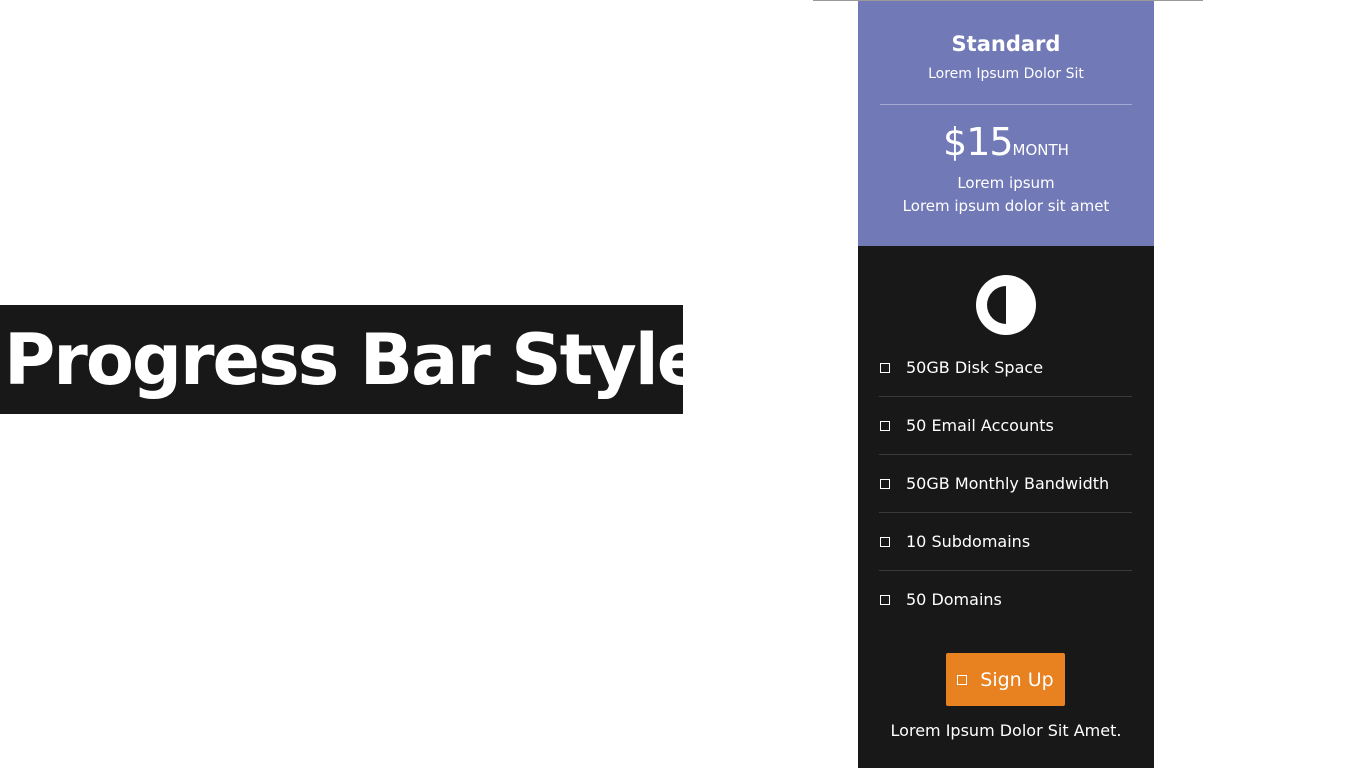  What do you see at coordinates (1005, 600) in the screenshot?
I see `feature-item: 50 Domains` at bounding box center [1005, 600].